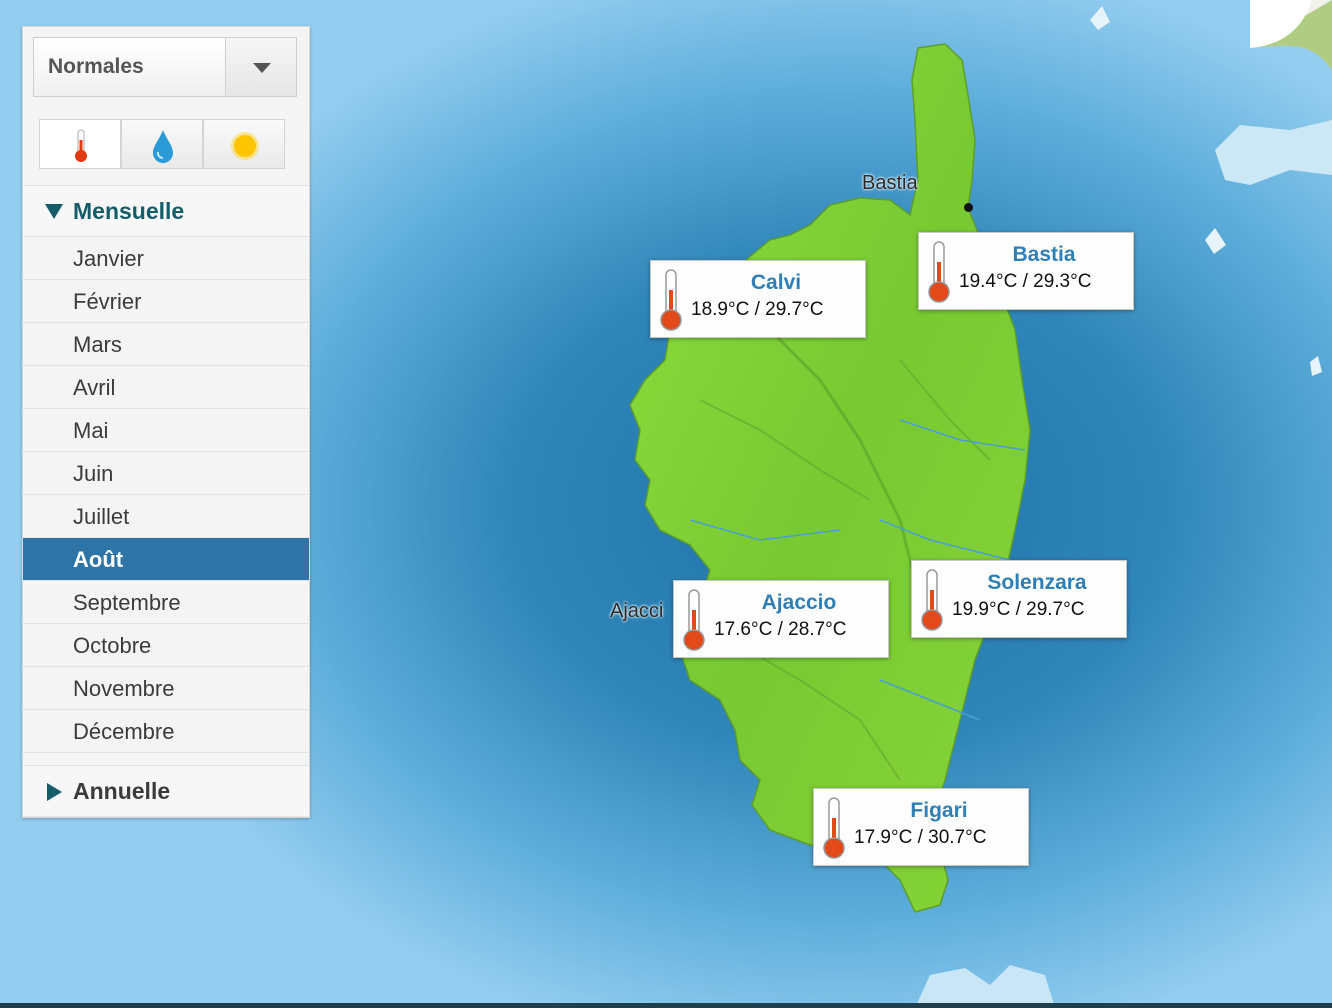 Image resolution: width=1332 pixels, height=1008 pixels. Describe the element at coordinates (54, 211) in the screenshot. I see `triangle-down-icon` at that location.